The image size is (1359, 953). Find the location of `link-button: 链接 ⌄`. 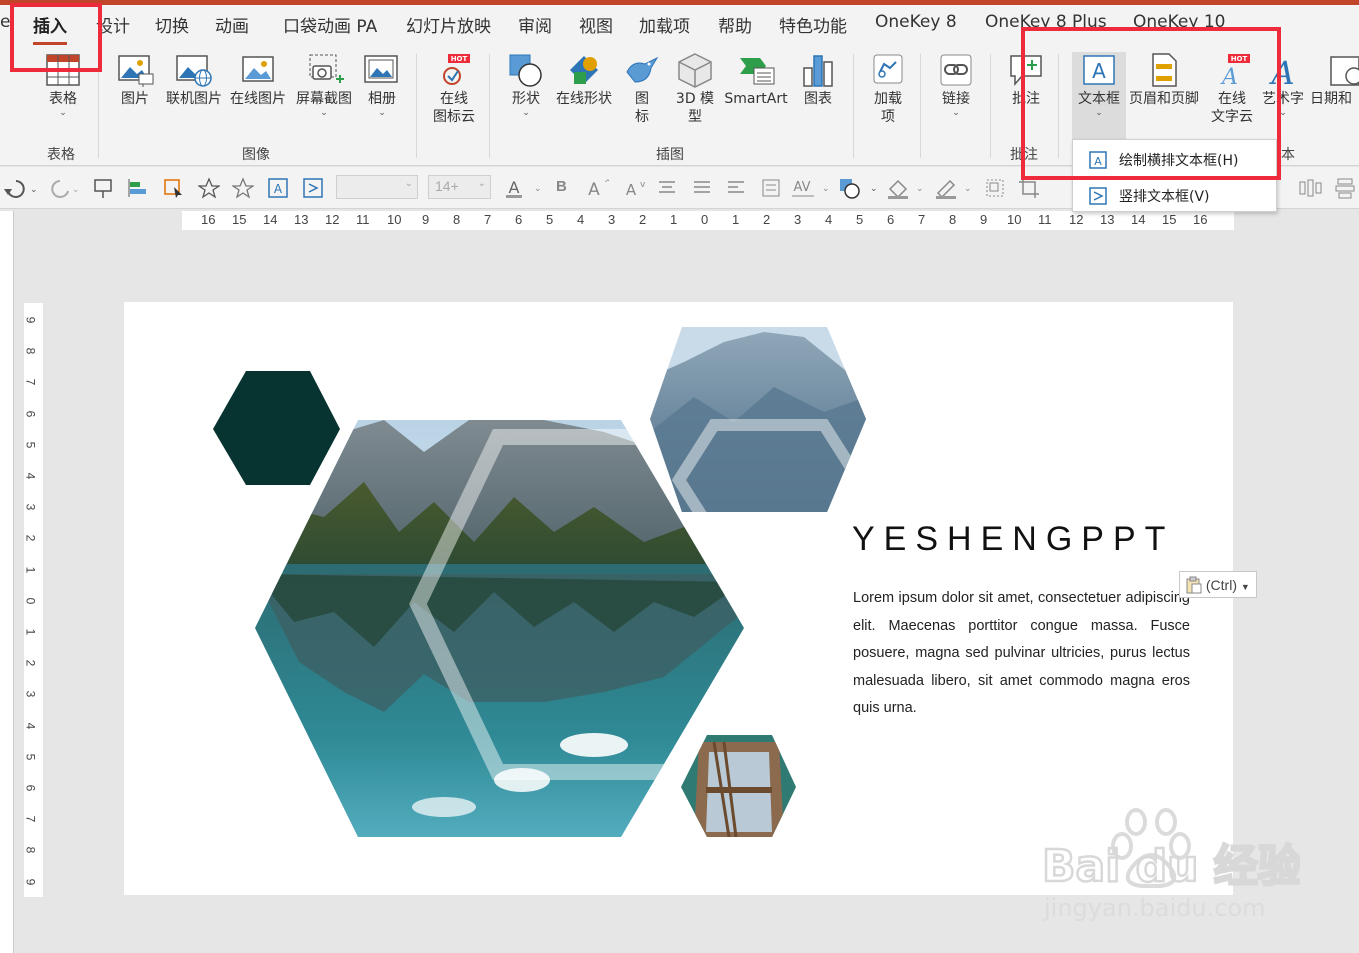

link-button: 链接 ⌄ is located at coordinates (956, 85).